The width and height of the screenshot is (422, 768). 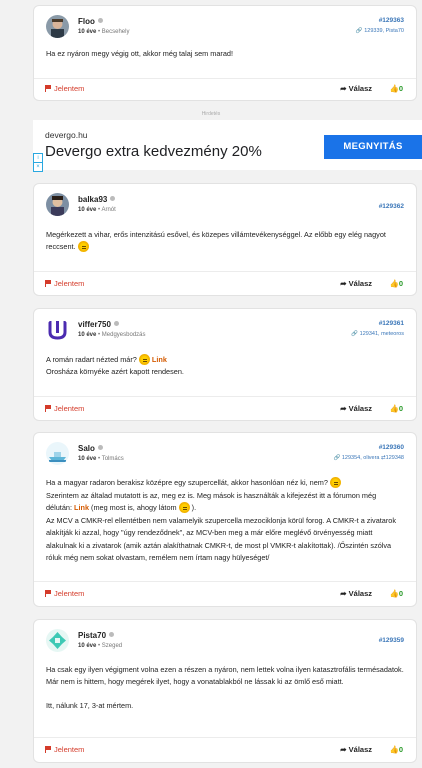 I want to click on username: viffer750, so click(x=98, y=324).